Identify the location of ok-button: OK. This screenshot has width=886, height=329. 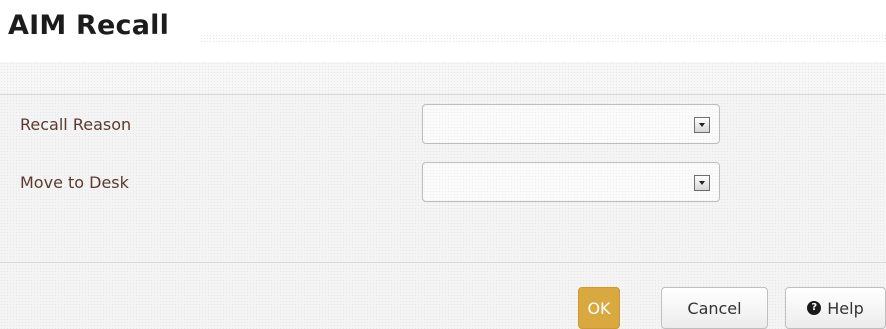
(599, 308).